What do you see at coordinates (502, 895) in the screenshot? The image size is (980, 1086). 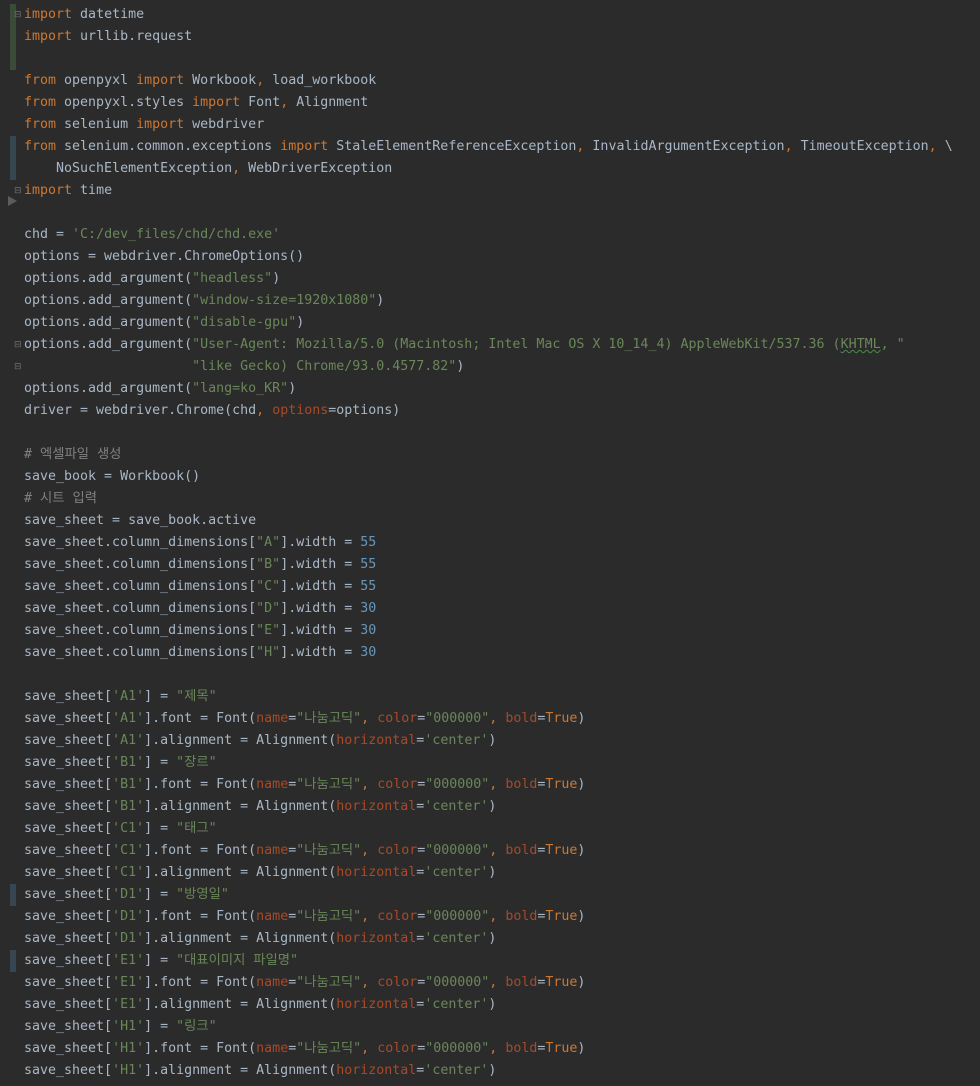 I see `code-line: save_sheet['D1'] = "방영일"` at bounding box center [502, 895].